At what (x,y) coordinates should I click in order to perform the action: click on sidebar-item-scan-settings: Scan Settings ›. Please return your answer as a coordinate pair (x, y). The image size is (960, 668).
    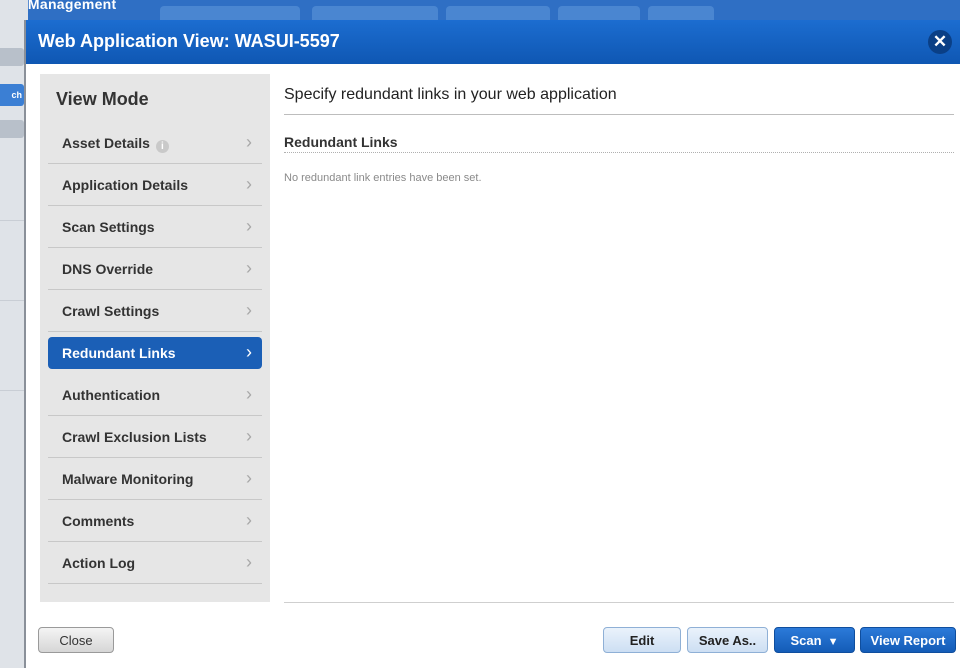
    Looking at the image, I should click on (155, 227).